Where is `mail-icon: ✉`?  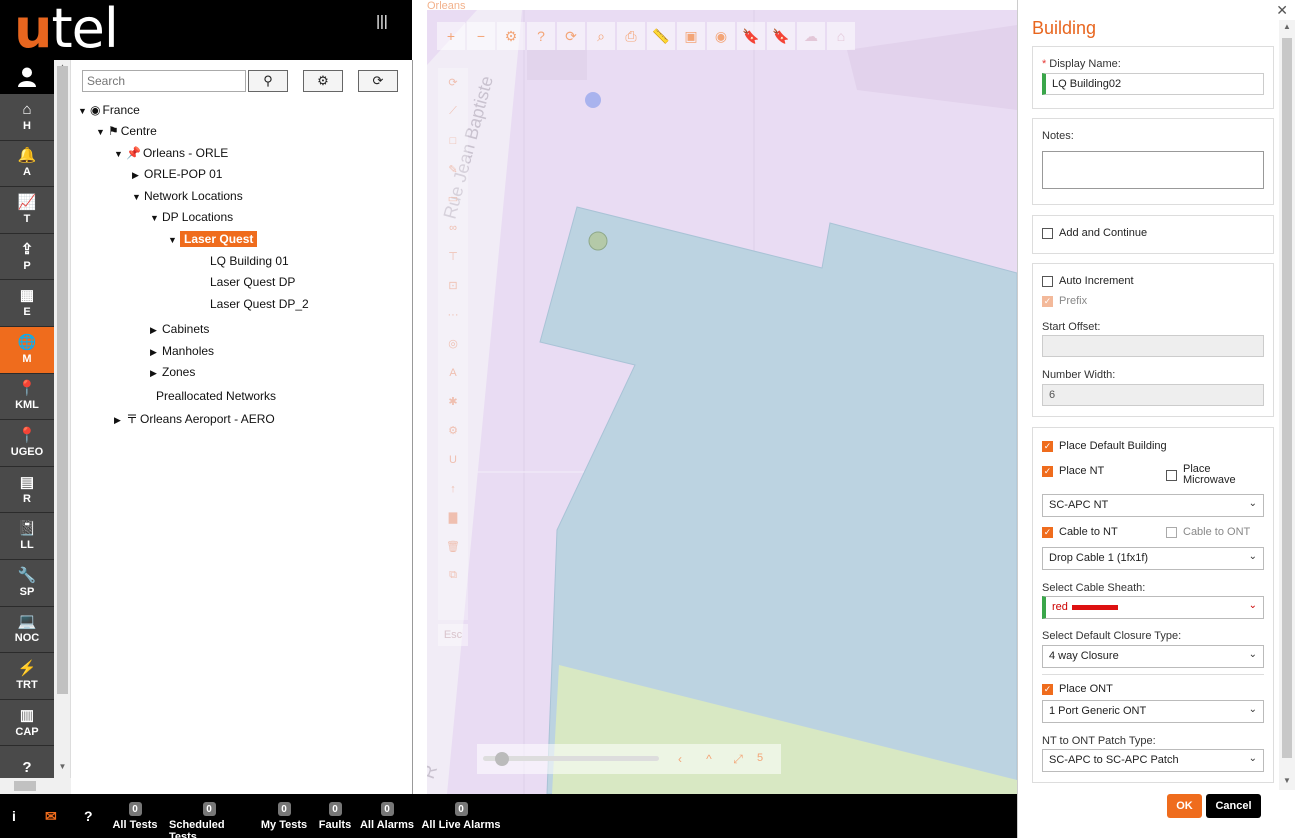 mail-icon: ✉ is located at coordinates (51, 816).